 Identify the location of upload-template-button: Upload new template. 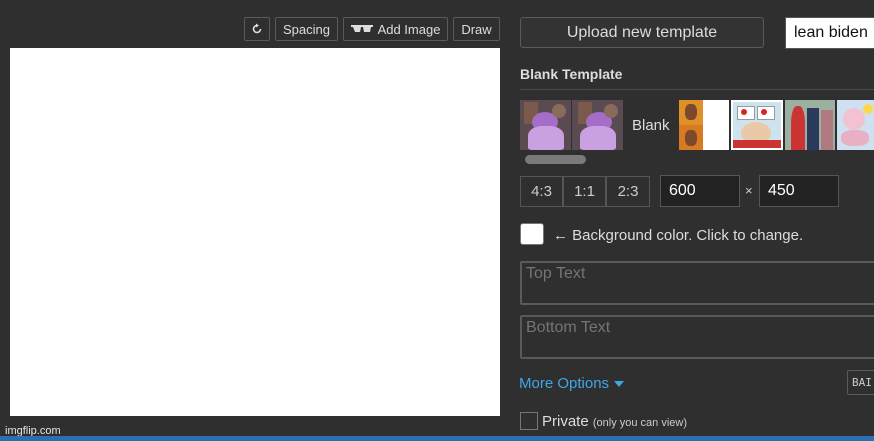
(642, 32).